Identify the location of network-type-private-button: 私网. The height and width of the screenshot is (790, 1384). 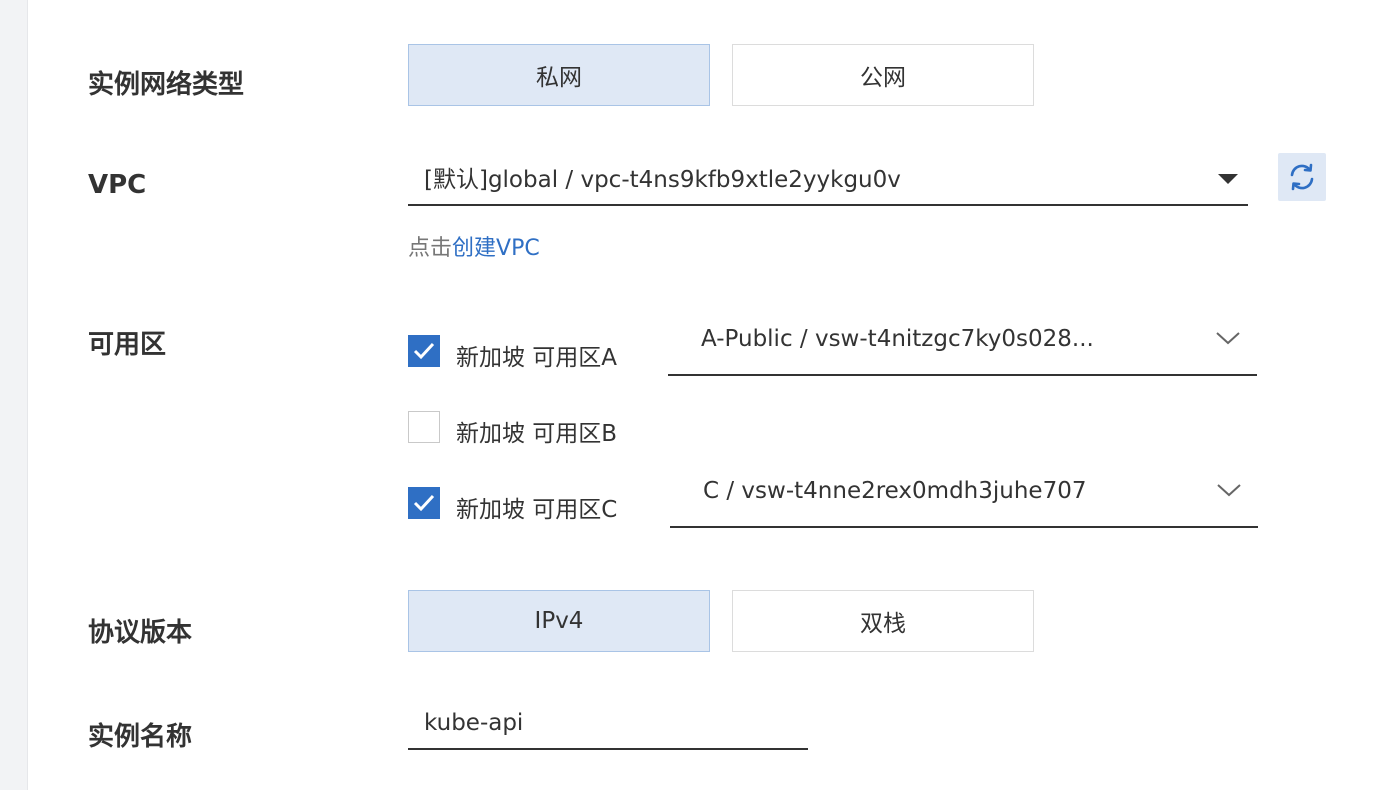
(559, 75).